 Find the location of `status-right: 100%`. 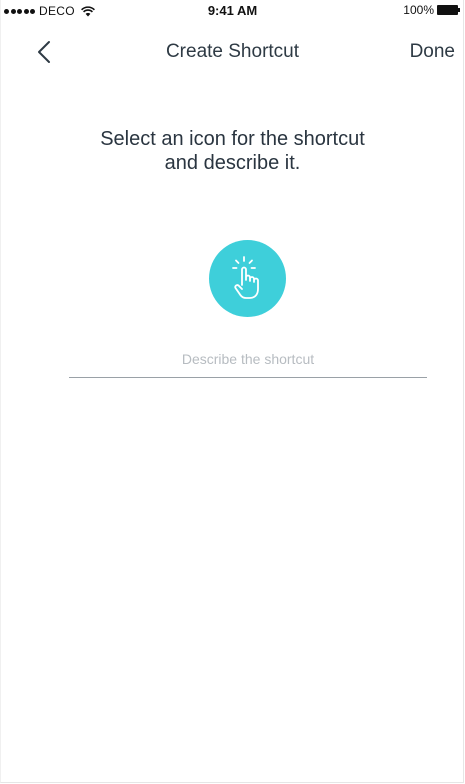

status-right: 100% is located at coordinates (432, 10).